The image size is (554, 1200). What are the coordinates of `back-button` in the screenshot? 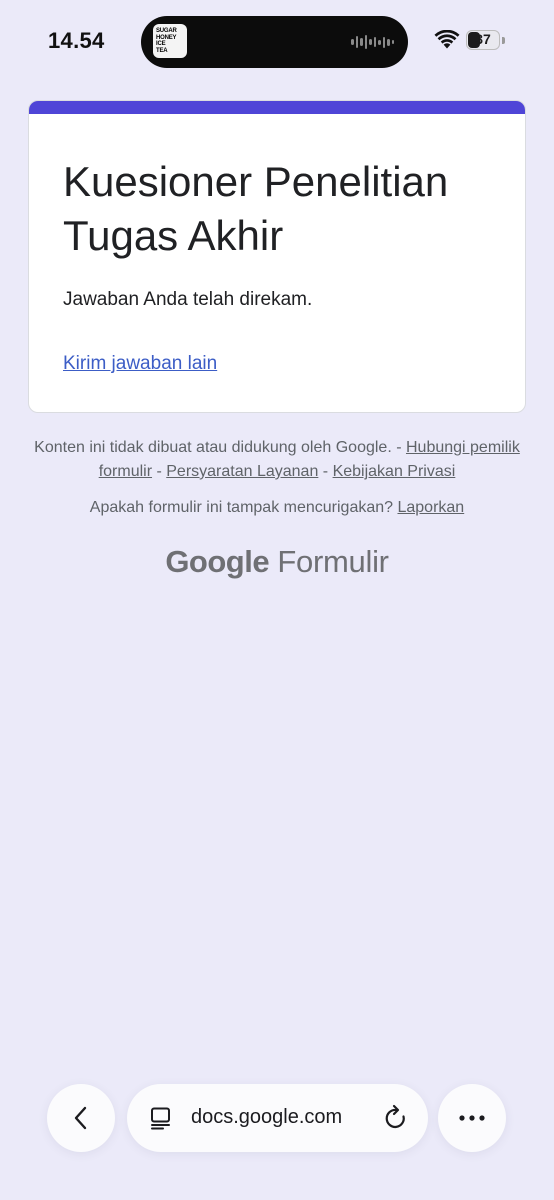 It's located at (81, 1118).